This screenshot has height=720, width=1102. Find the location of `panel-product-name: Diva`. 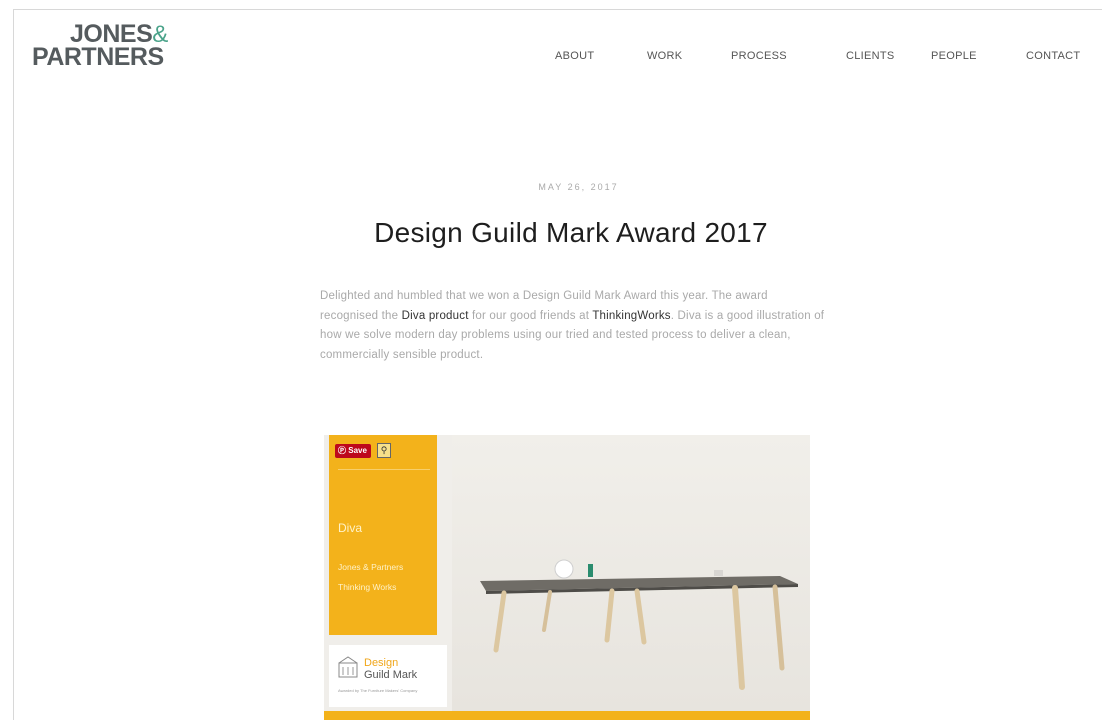

panel-product-name: Diva is located at coordinates (350, 528).